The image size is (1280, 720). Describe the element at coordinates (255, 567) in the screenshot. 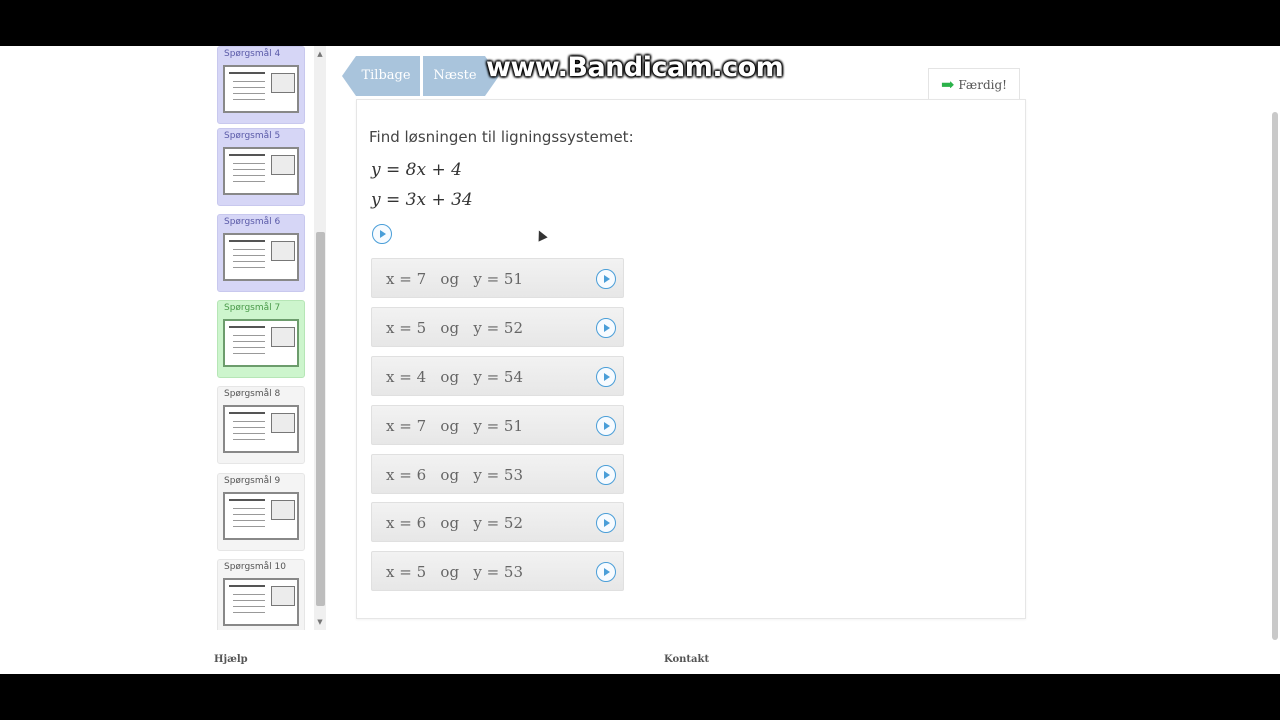

I see `sidebar-item-label: Spørgsmål 10` at that location.